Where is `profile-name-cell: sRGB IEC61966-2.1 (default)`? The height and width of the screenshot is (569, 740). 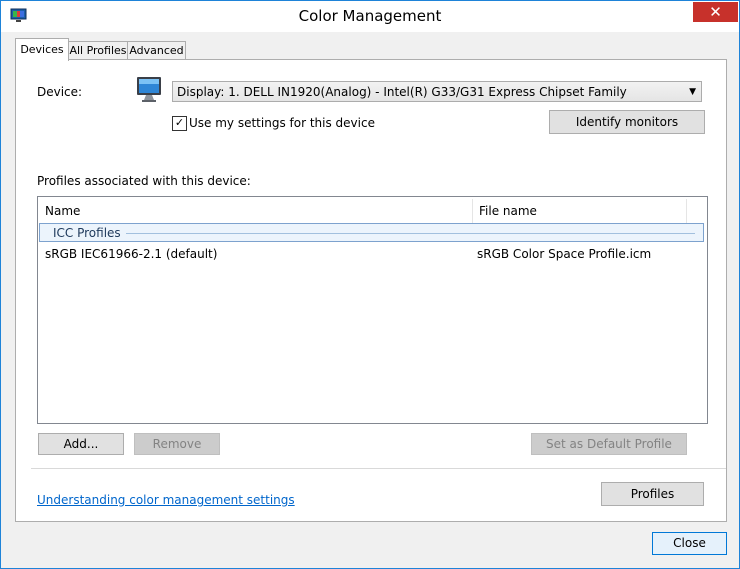
profile-name-cell: sRGB IEC61966-2.1 (default) is located at coordinates (131, 254).